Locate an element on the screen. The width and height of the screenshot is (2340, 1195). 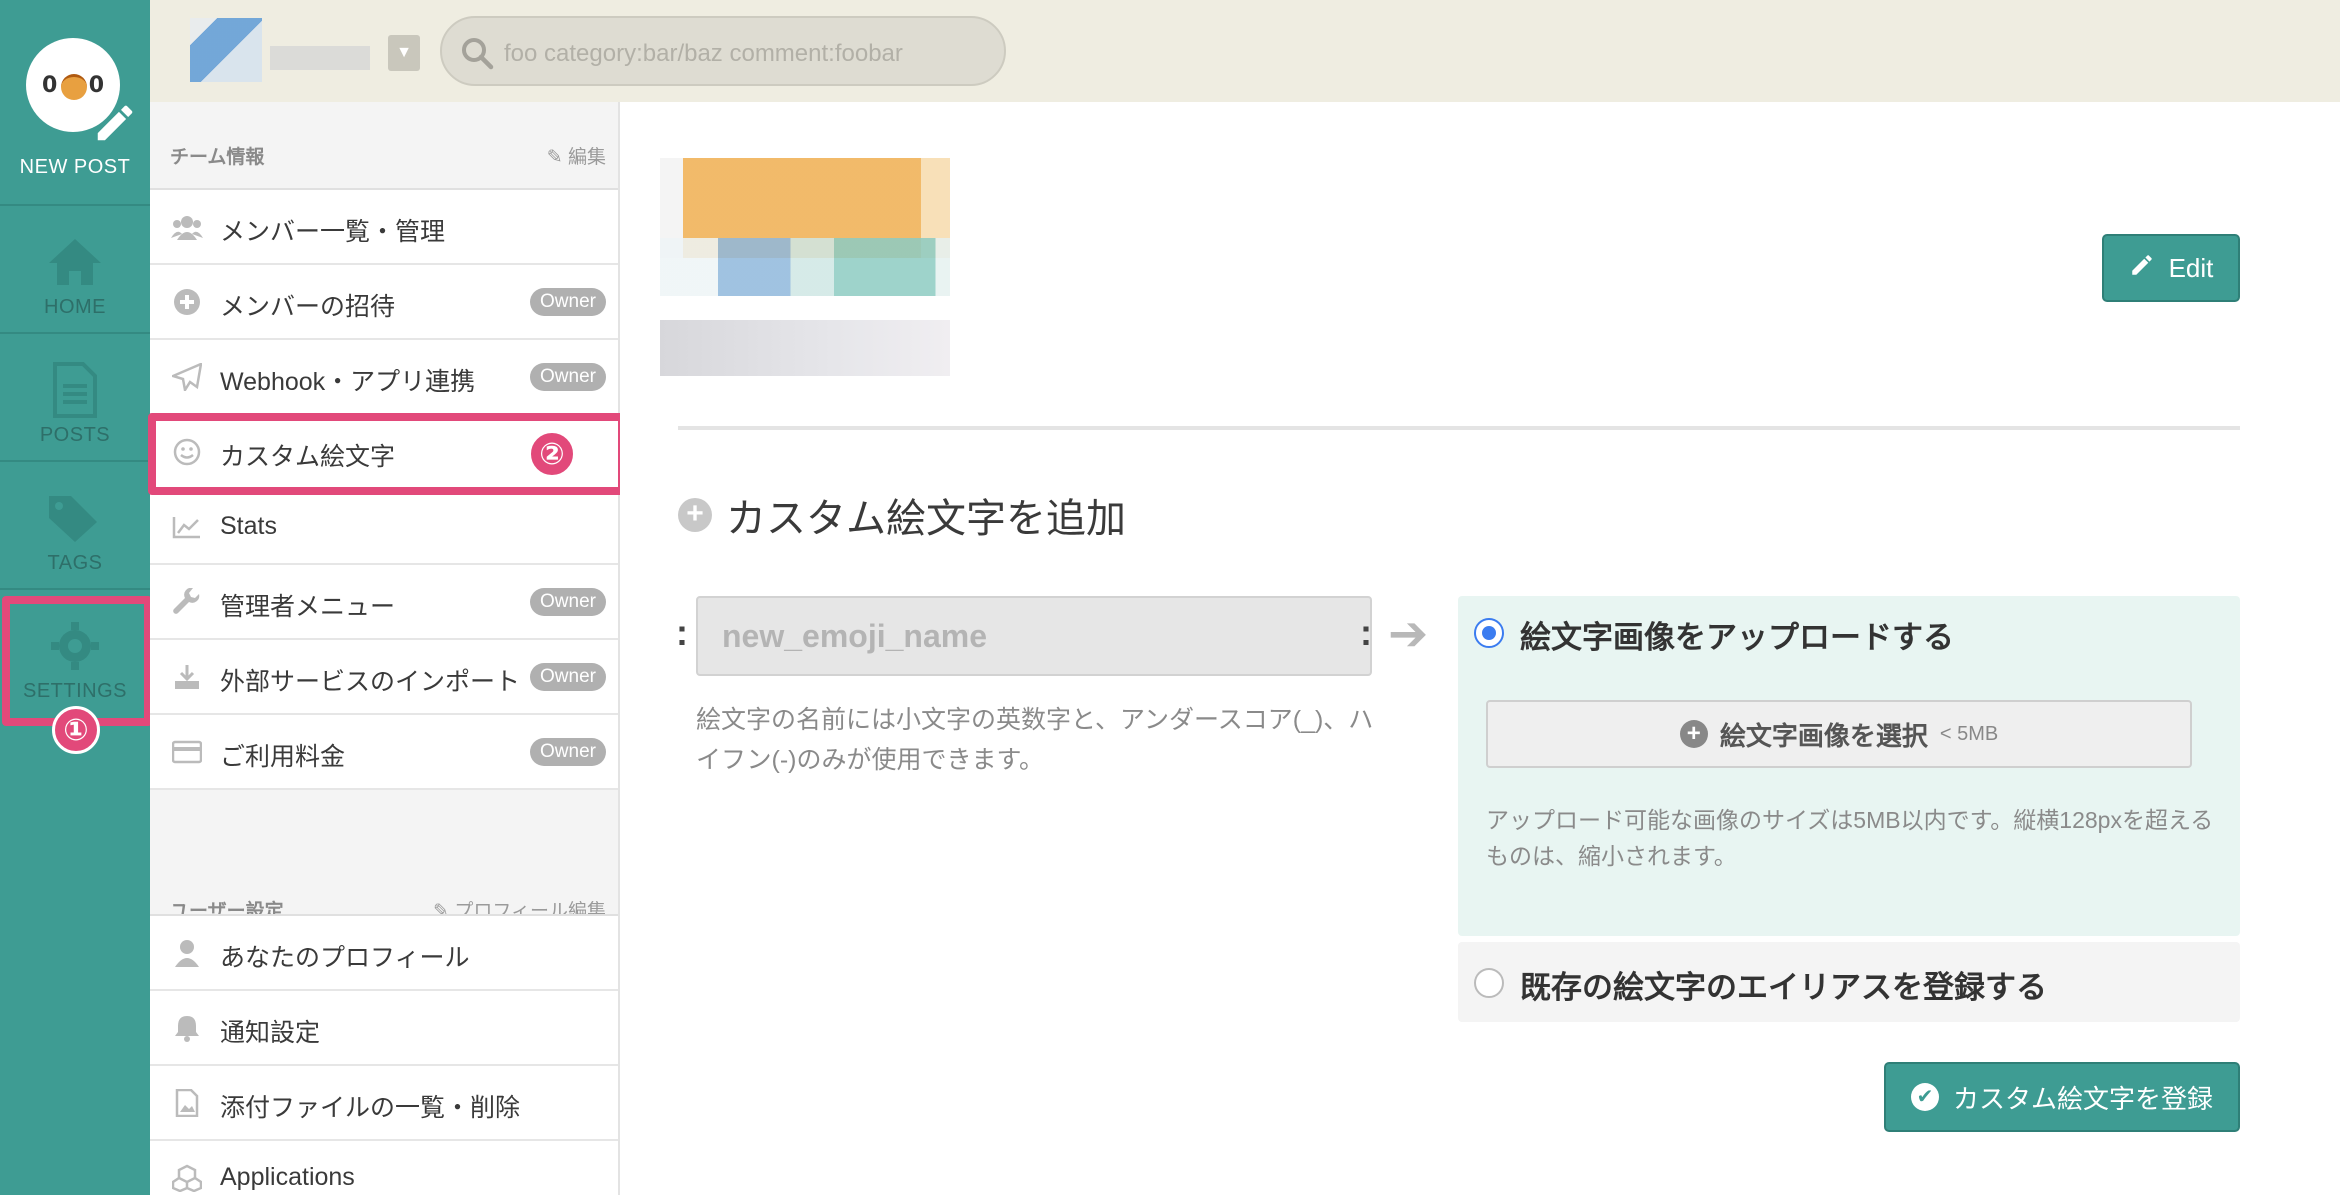
sidebar-item-profile: あなたのプロフィール is located at coordinates (384, 953).